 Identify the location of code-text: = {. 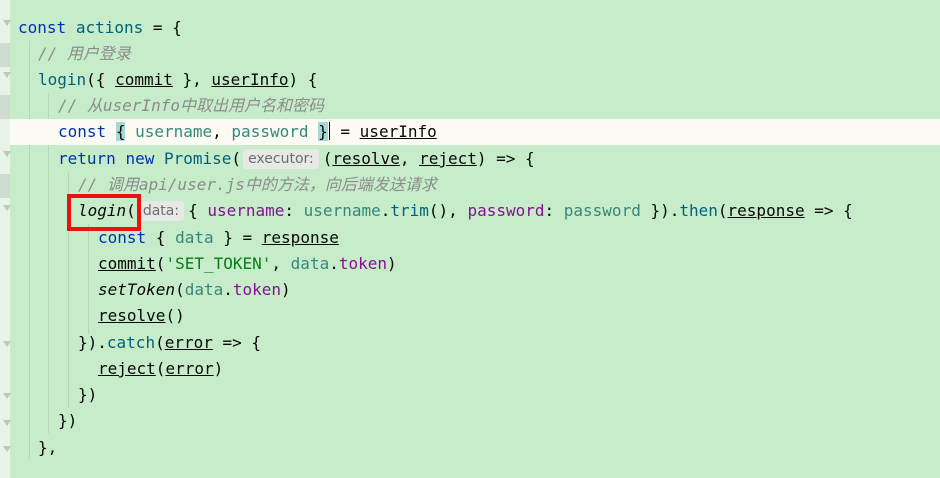
(162, 27).